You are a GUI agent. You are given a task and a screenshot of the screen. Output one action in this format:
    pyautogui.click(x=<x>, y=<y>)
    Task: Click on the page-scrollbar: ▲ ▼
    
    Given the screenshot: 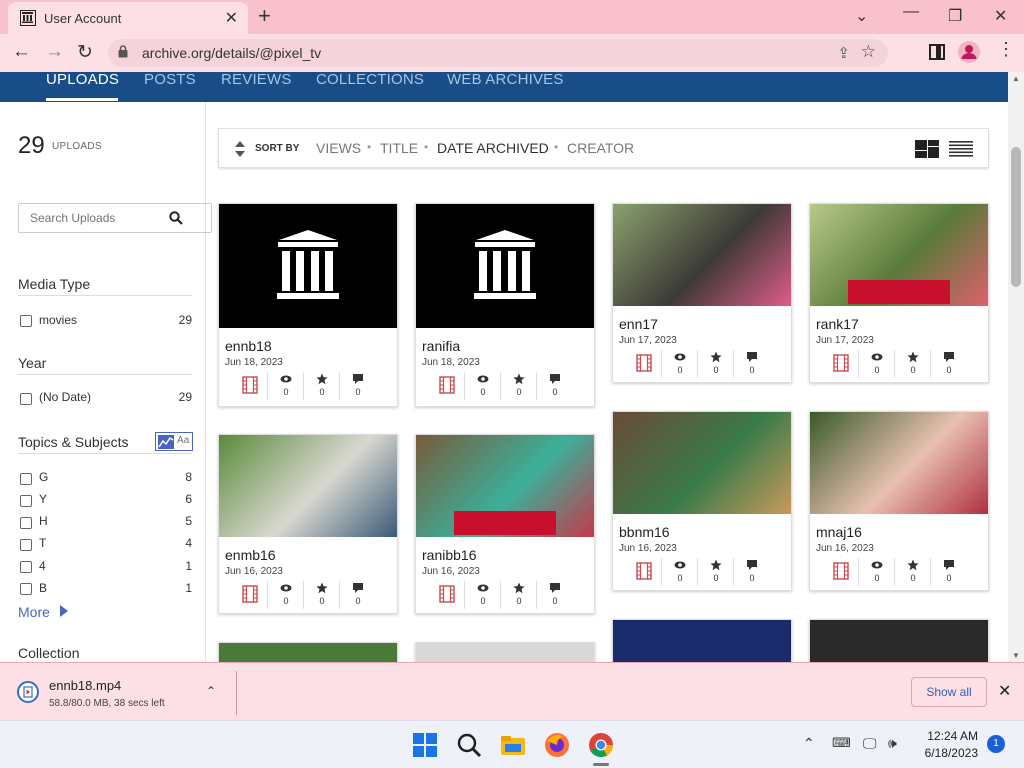 What is the action you would take?
    pyautogui.click(x=1016, y=367)
    